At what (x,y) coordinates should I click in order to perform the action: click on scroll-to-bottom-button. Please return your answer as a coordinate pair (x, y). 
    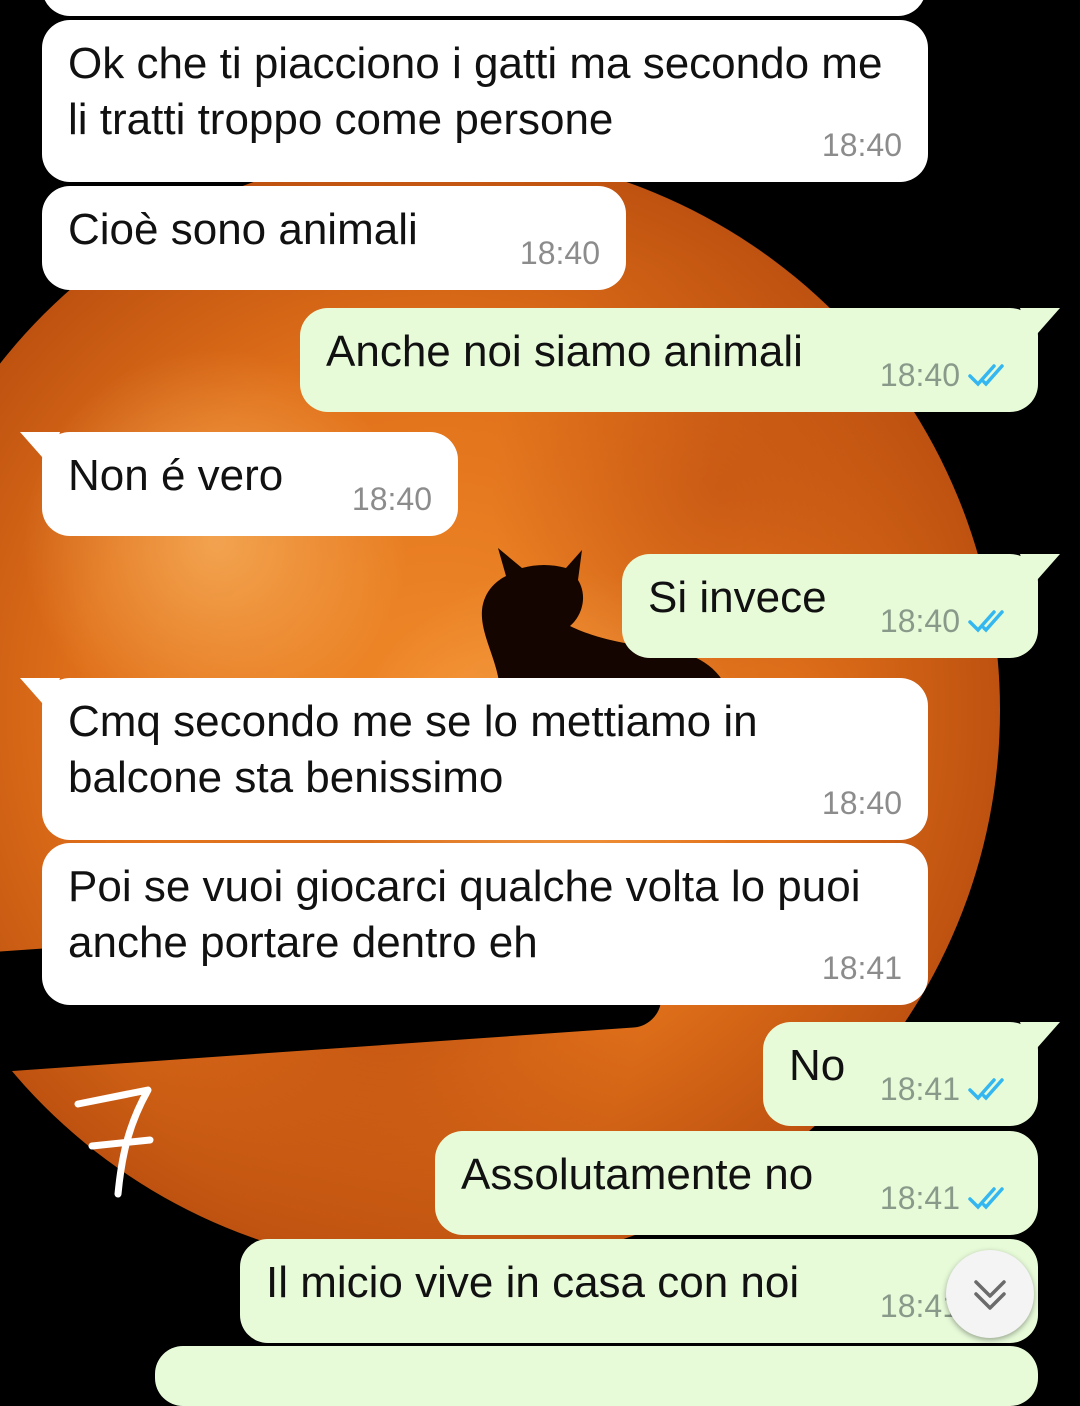
    Looking at the image, I should click on (990, 1294).